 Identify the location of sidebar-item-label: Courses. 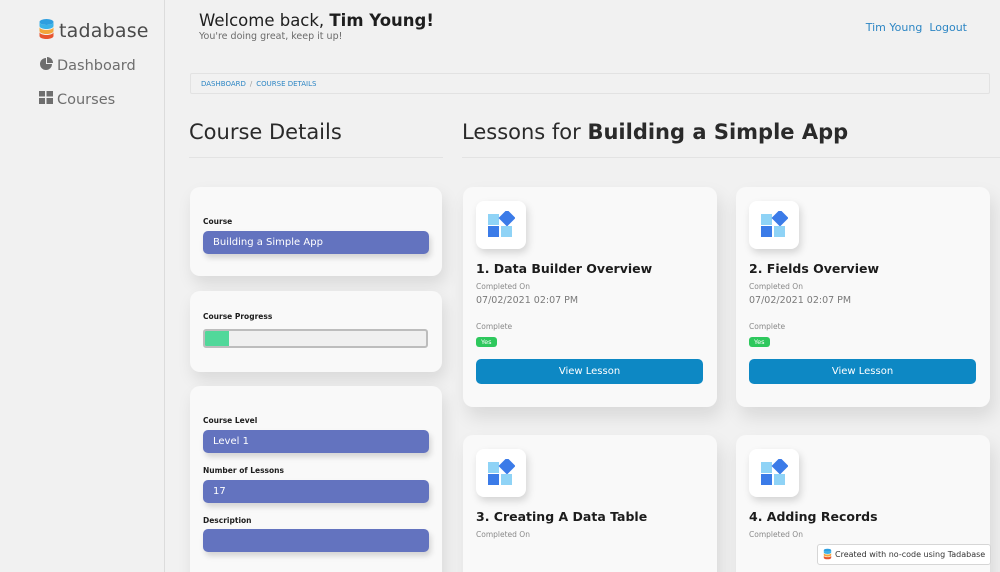
(86, 99).